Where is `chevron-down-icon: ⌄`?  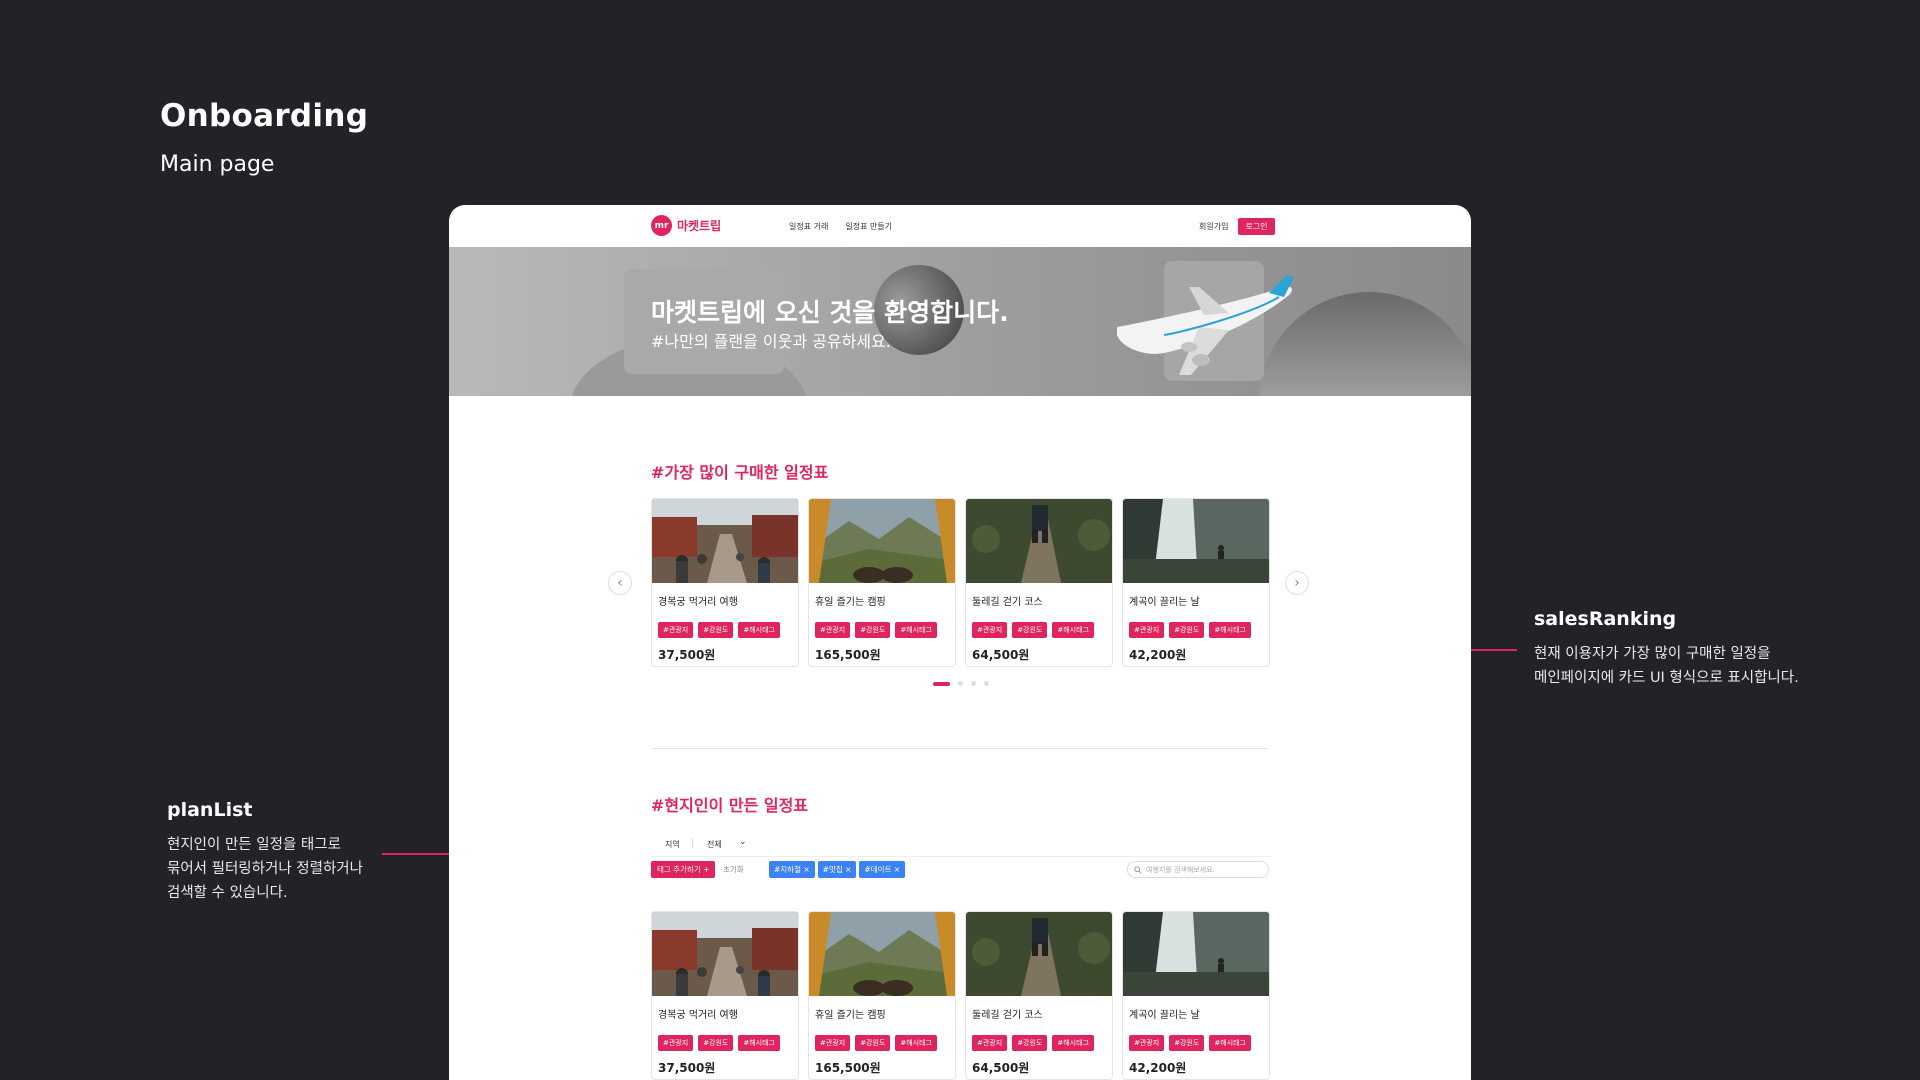 chevron-down-icon: ⌄ is located at coordinates (743, 842).